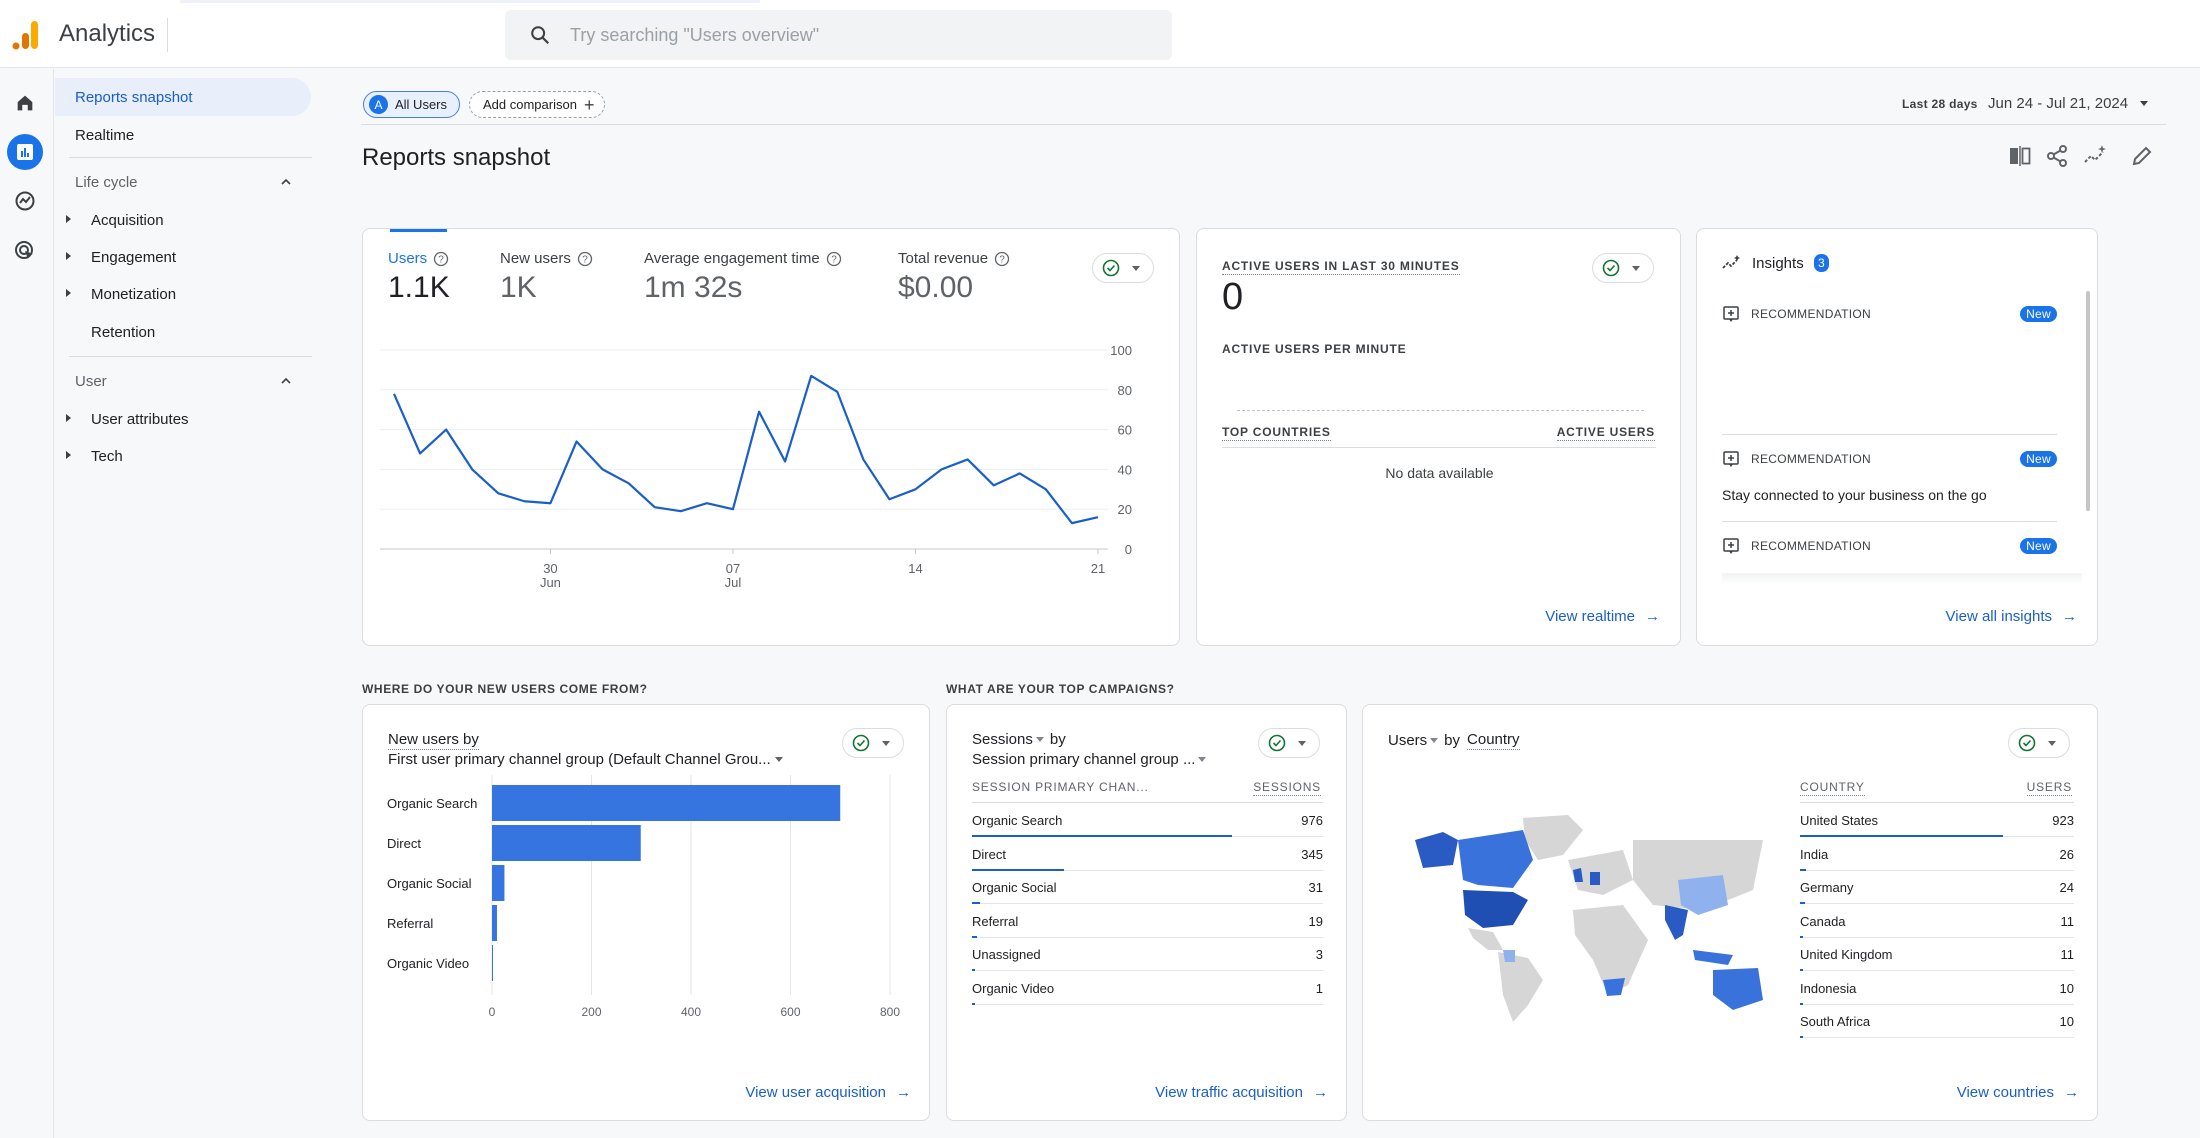 The width and height of the screenshot is (2200, 1138). Describe the element at coordinates (828, 1092) in the screenshot. I see `view-user-acquisition-link: View user acquisition →` at that location.